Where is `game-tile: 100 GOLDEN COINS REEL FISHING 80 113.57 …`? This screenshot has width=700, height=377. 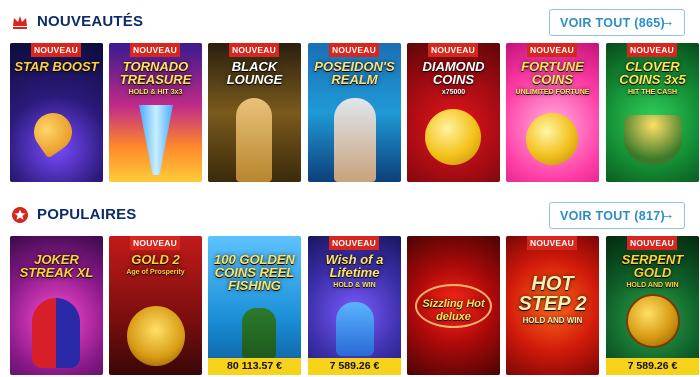 game-tile: 100 GOLDEN COINS REEL FISHING 80 113.57 … is located at coordinates (254, 305).